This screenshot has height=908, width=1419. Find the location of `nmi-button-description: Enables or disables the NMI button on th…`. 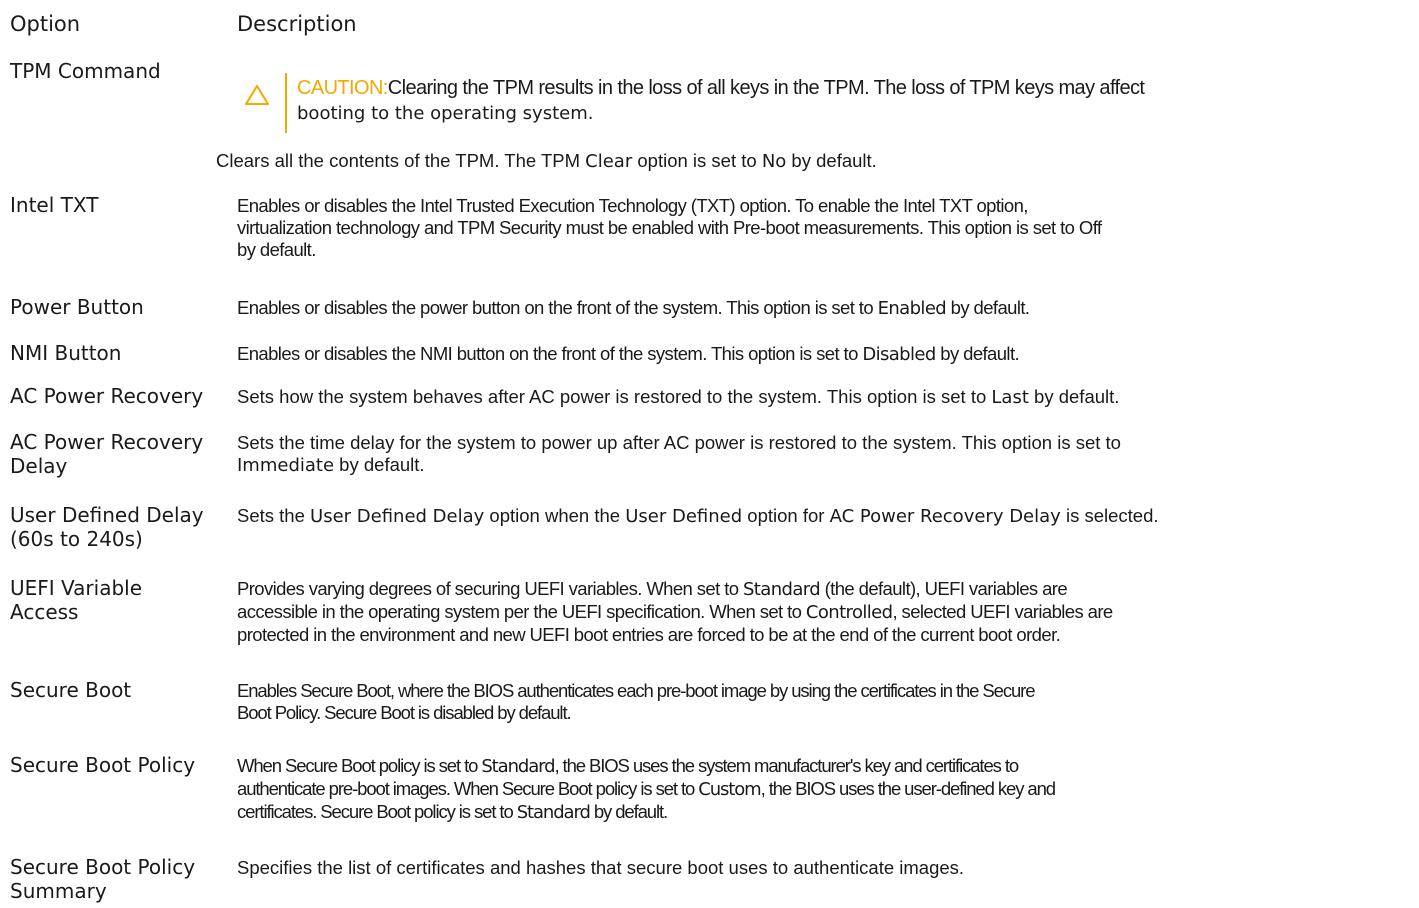

nmi-button-description: Enables or disables the NMI button on th… is located at coordinates (628, 354).